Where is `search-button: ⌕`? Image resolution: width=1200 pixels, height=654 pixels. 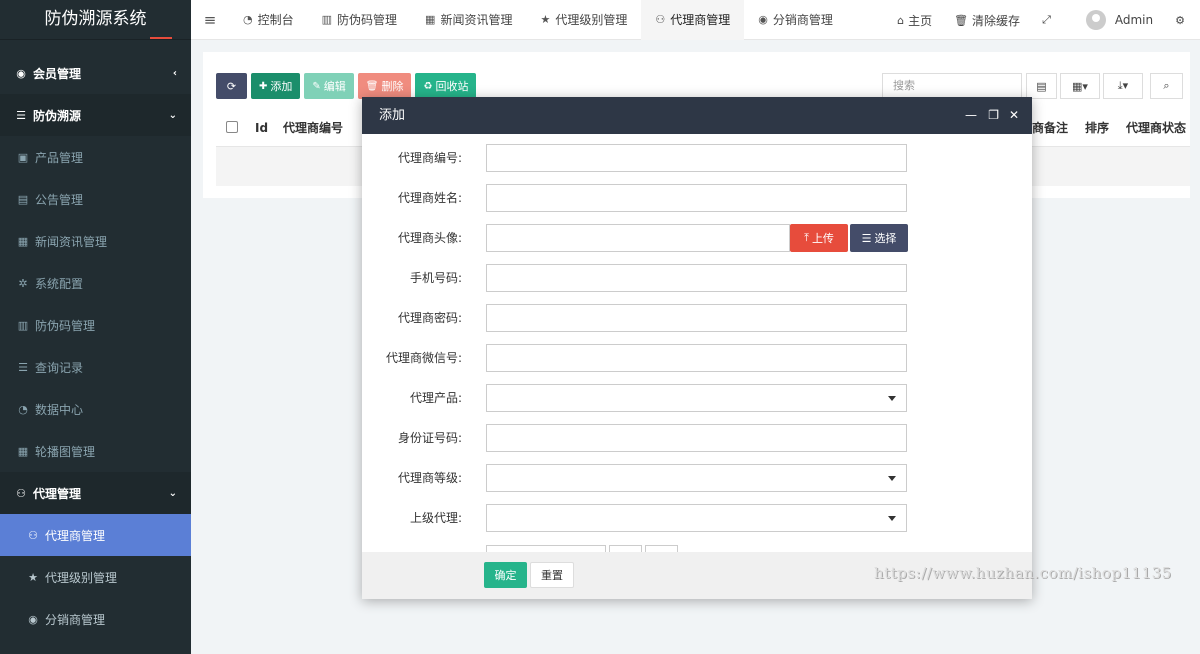 search-button: ⌕ is located at coordinates (1166, 86).